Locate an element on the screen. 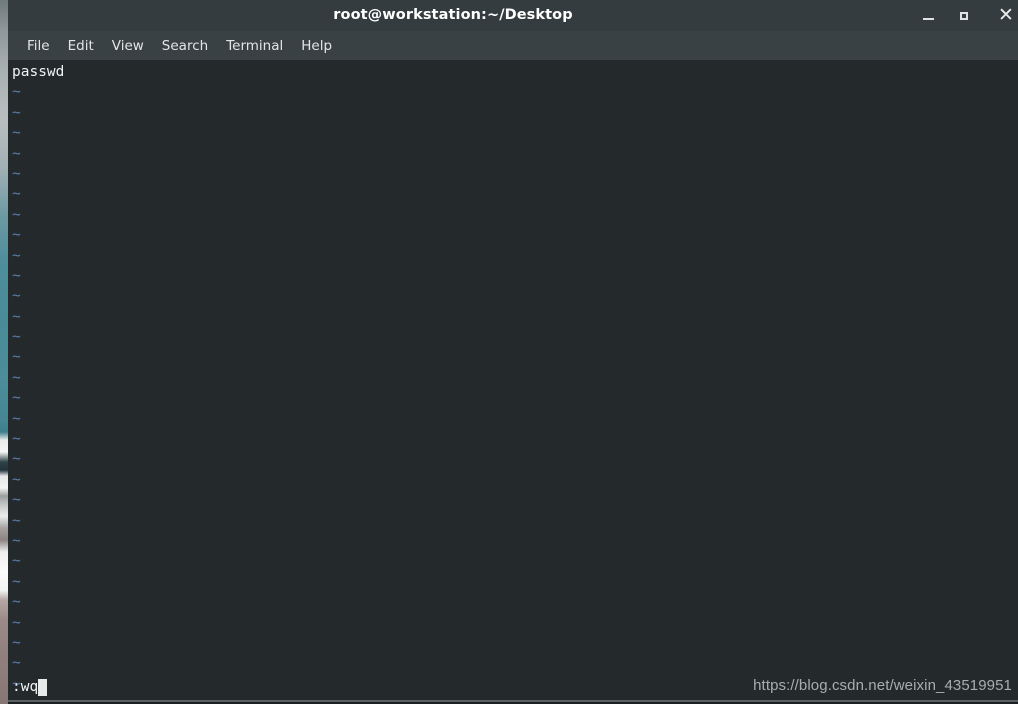 This screenshot has height=704, width=1018. vim-first-line: passwd is located at coordinates (38, 72).